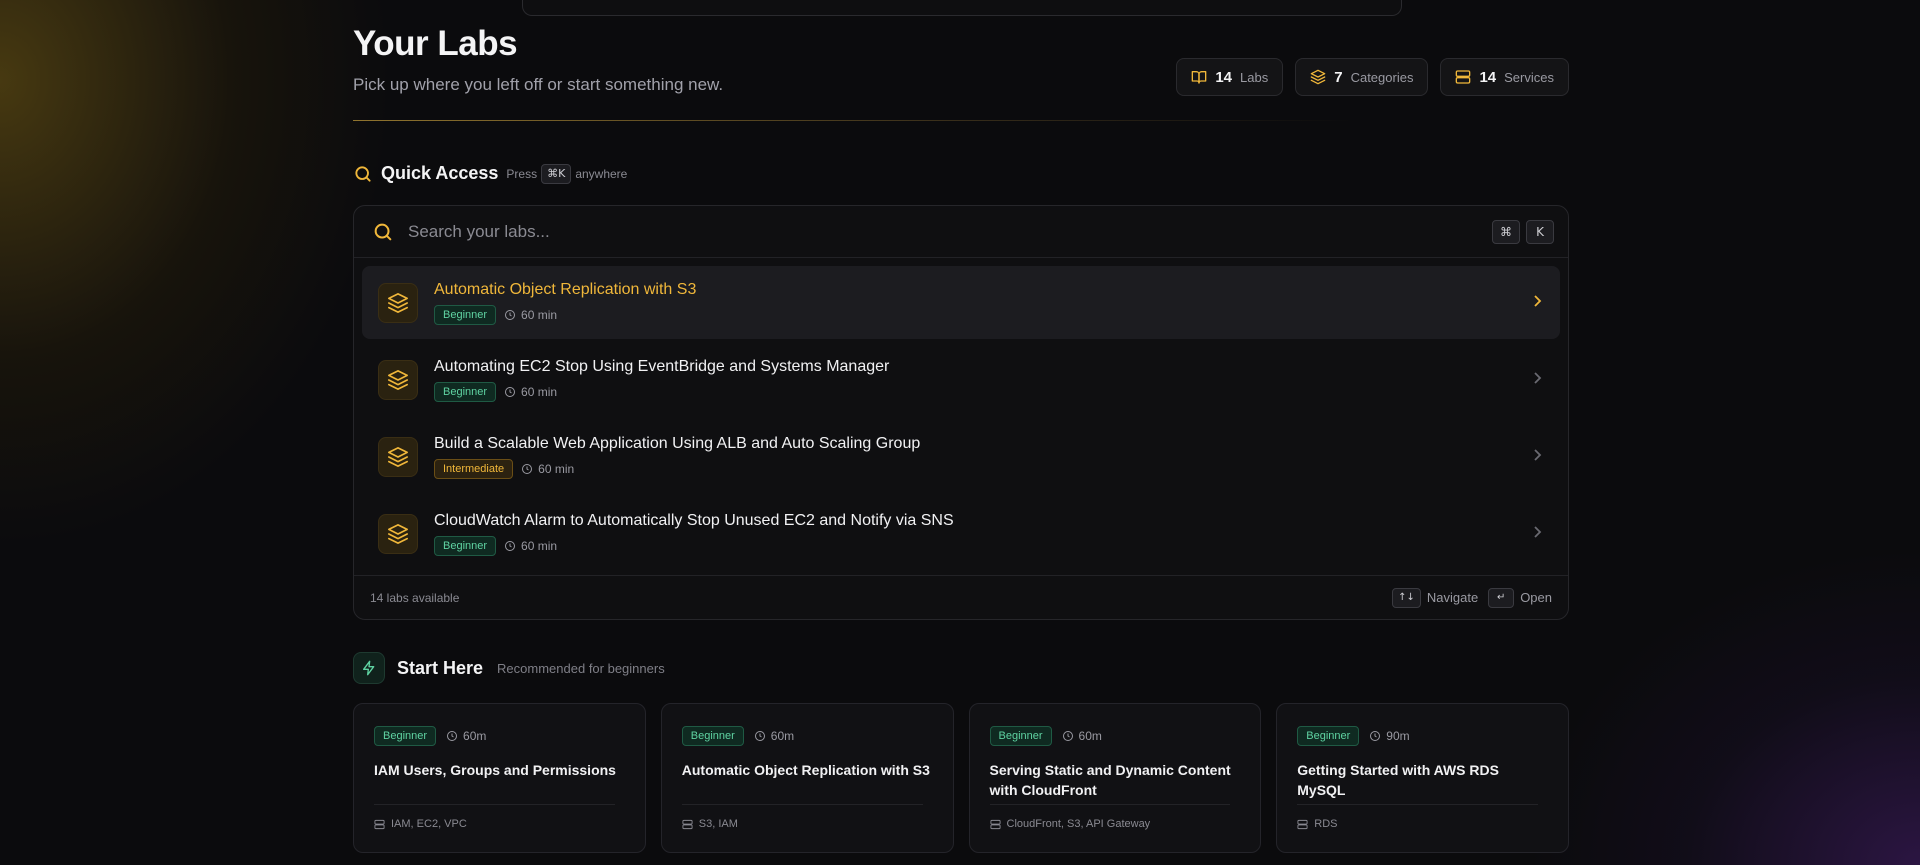 The height and width of the screenshot is (865, 1920). I want to click on lightning-icon-wrap, so click(369, 668).